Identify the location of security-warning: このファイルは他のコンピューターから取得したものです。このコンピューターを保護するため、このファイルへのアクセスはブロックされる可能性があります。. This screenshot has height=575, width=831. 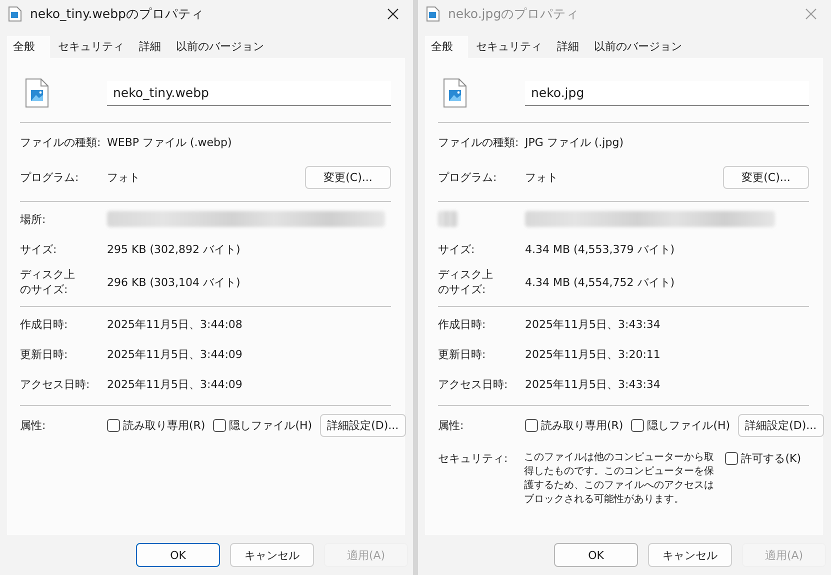
(619, 479).